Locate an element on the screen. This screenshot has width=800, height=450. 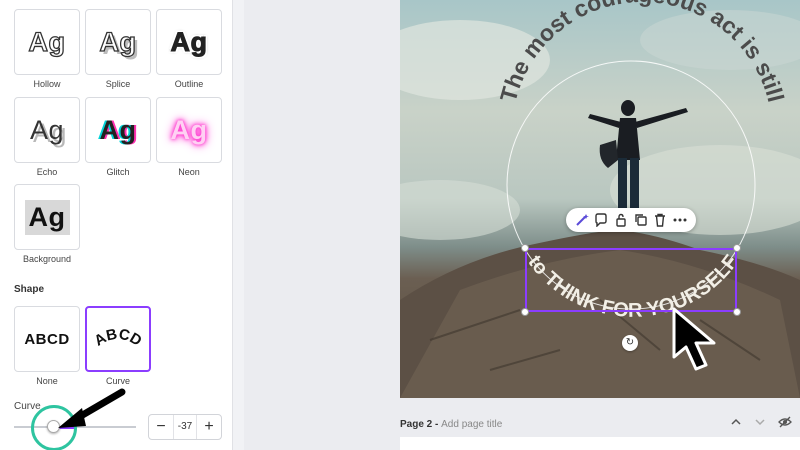
page2-title-placeholder: Add page title is located at coordinates (471, 424).